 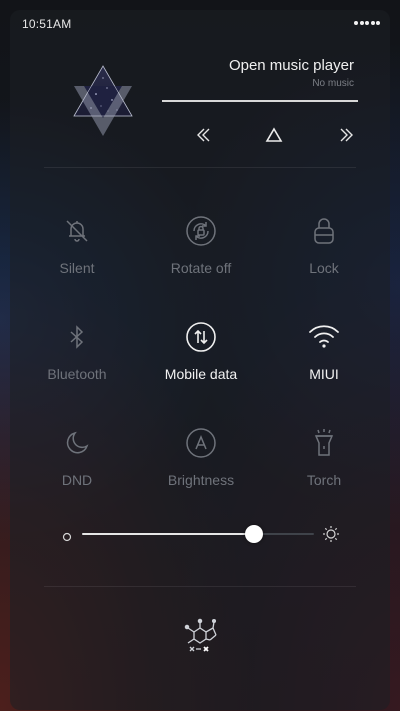 I want to click on toggle-lock: Lock, so click(x=324, y=254).